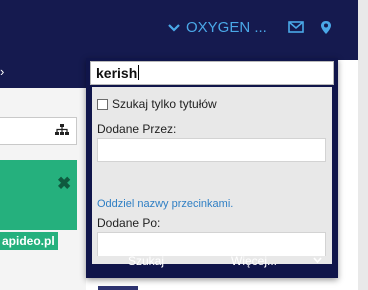  I want to click on page-scrollbar, so click(363, 145).